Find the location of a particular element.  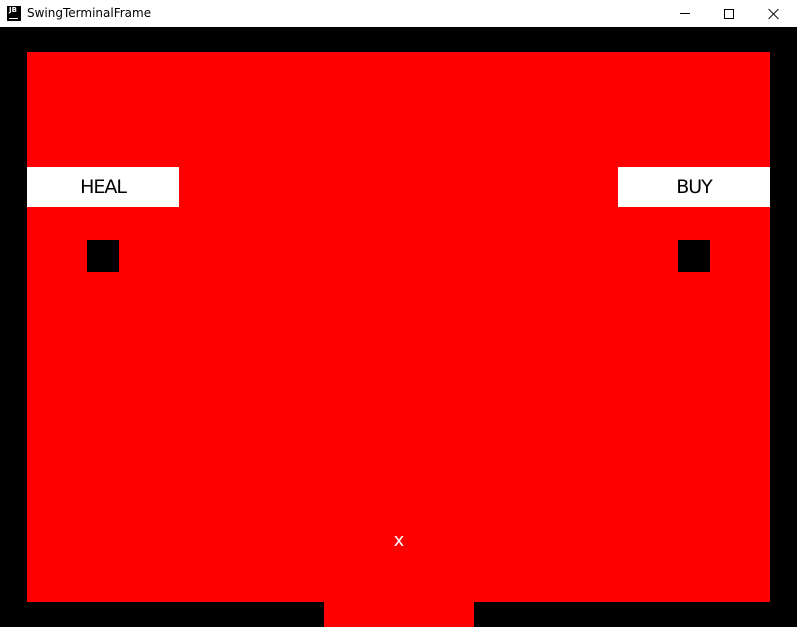

buy-sign: BUY is located at coordinates (694, 187).